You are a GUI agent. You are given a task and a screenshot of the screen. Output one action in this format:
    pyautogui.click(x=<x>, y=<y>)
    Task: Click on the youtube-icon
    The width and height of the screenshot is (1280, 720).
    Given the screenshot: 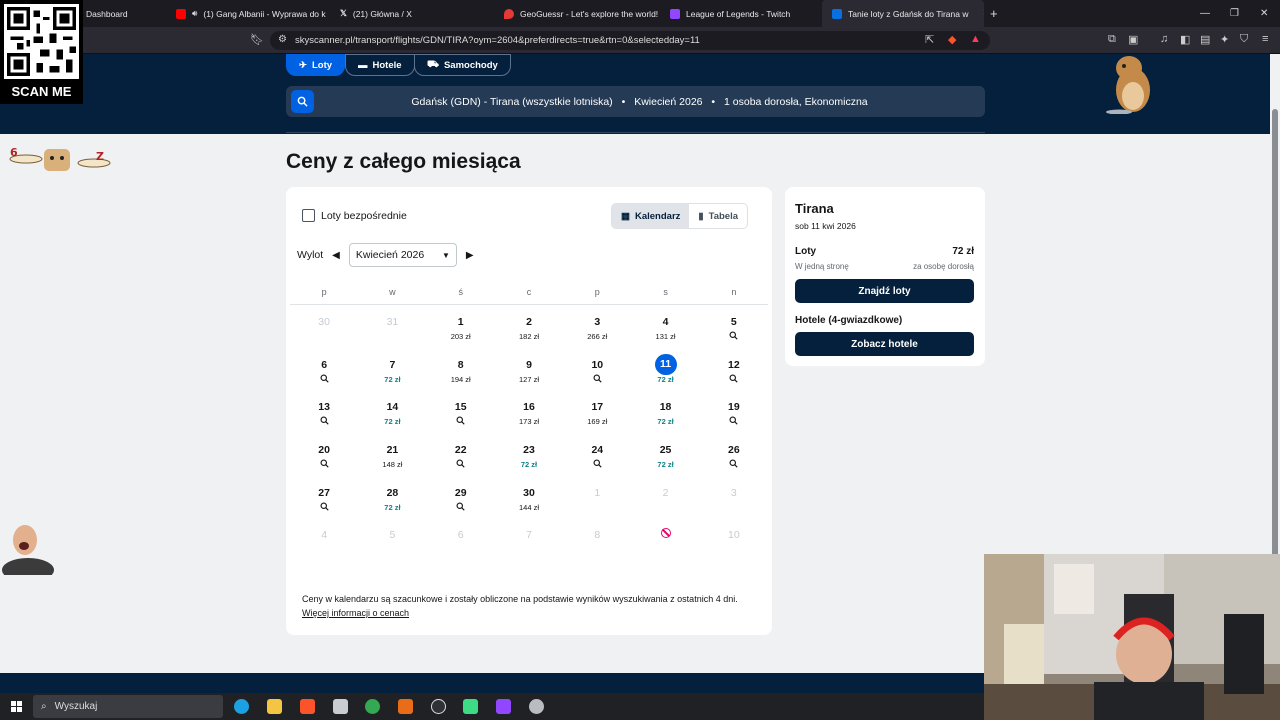 What is the action you would take?
    pyautogui.click(x=181, y=13)
    